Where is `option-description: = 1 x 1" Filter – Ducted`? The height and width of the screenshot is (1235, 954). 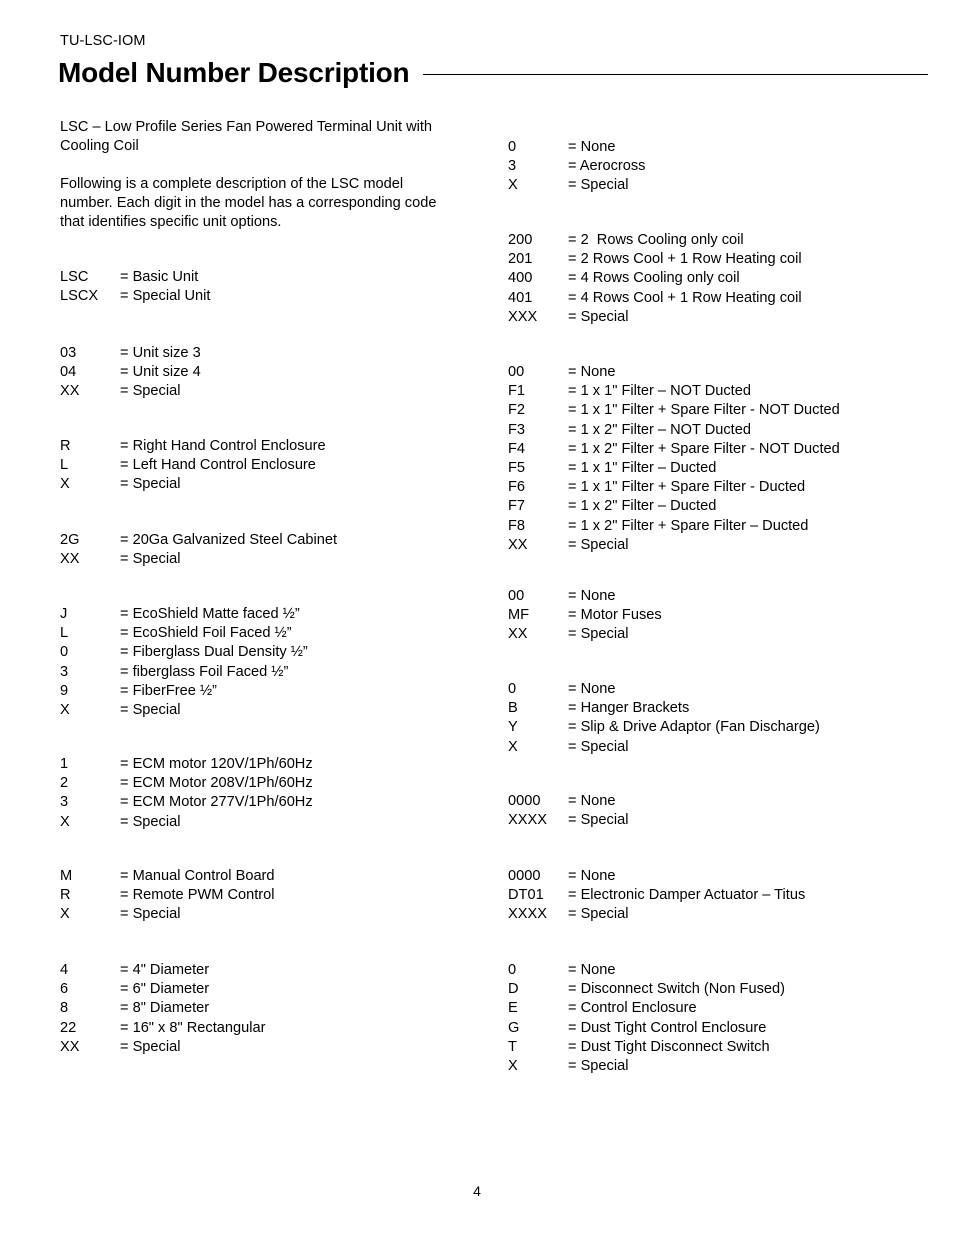
option-description: = 1 x 1" Filter – Ducted is located at coordinates (642, 467).